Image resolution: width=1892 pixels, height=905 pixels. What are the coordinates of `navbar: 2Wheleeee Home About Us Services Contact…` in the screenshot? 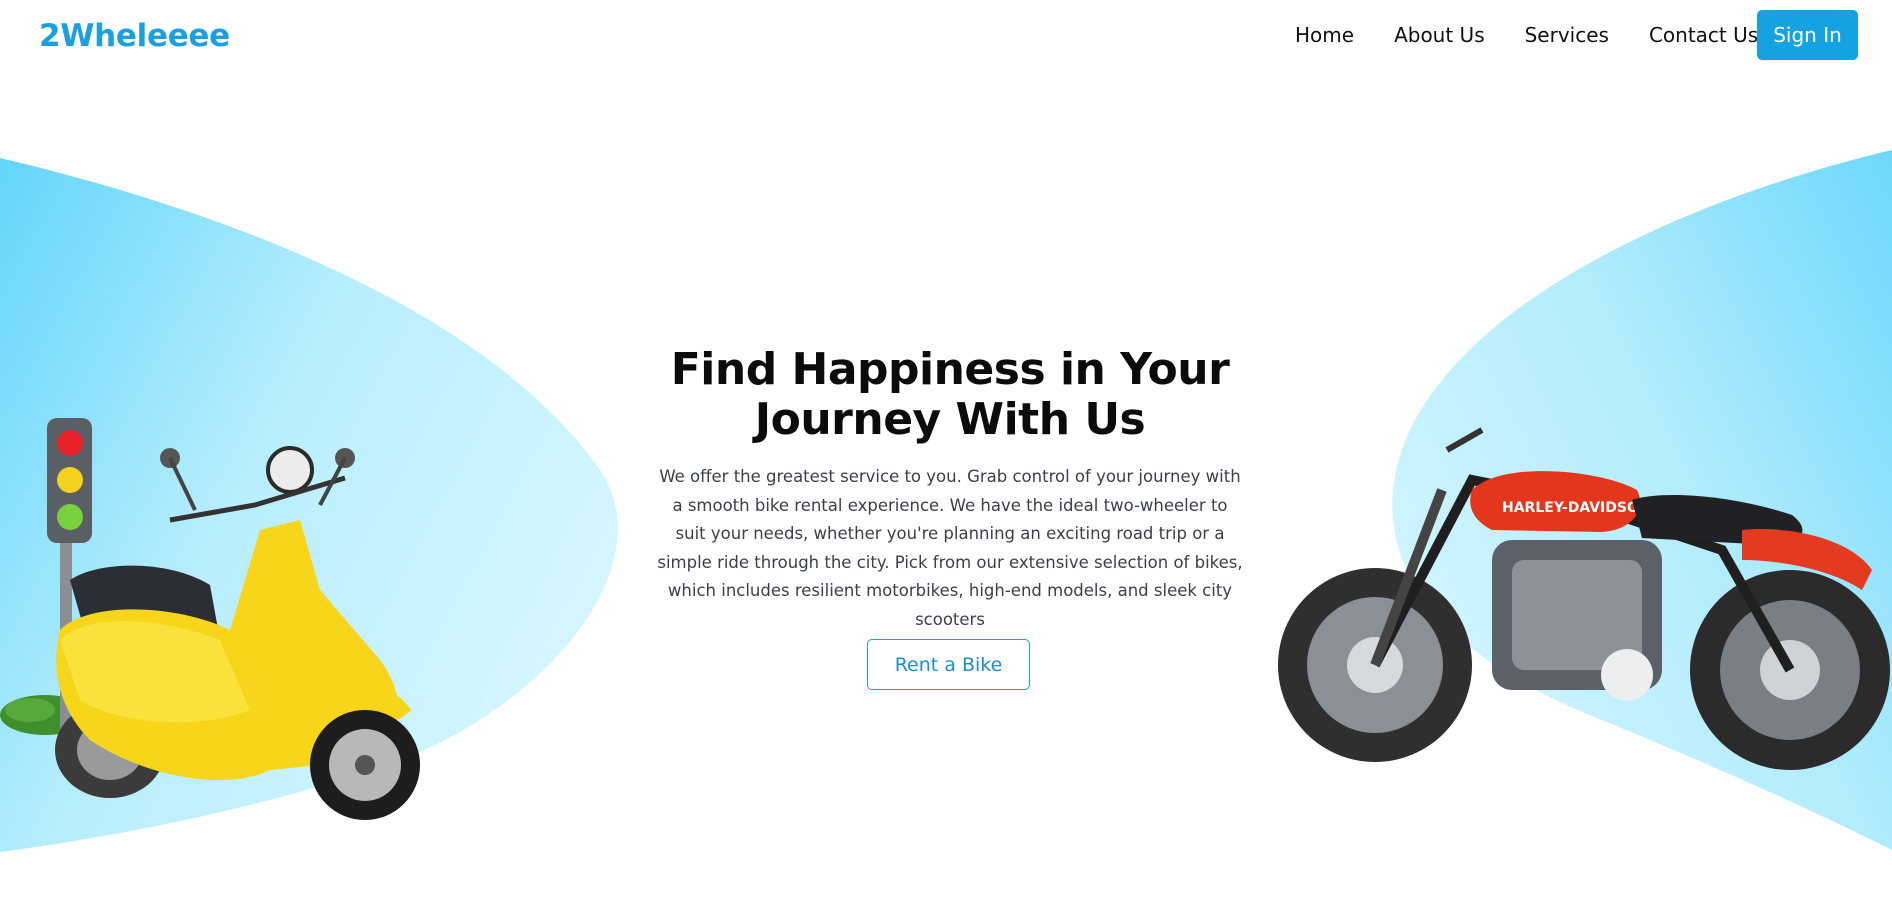 It's located at (946, 36).